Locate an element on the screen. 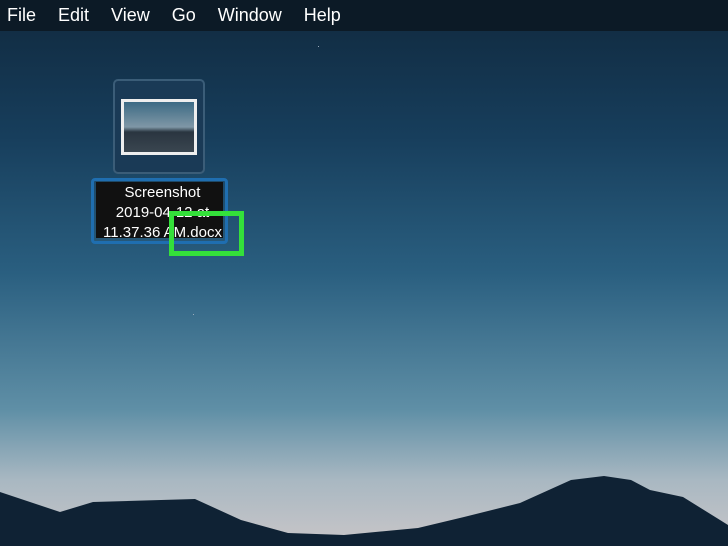 Image resolution: width=728 pixels, height=546 pixels. file-icon is located at coordinates (159, 126).